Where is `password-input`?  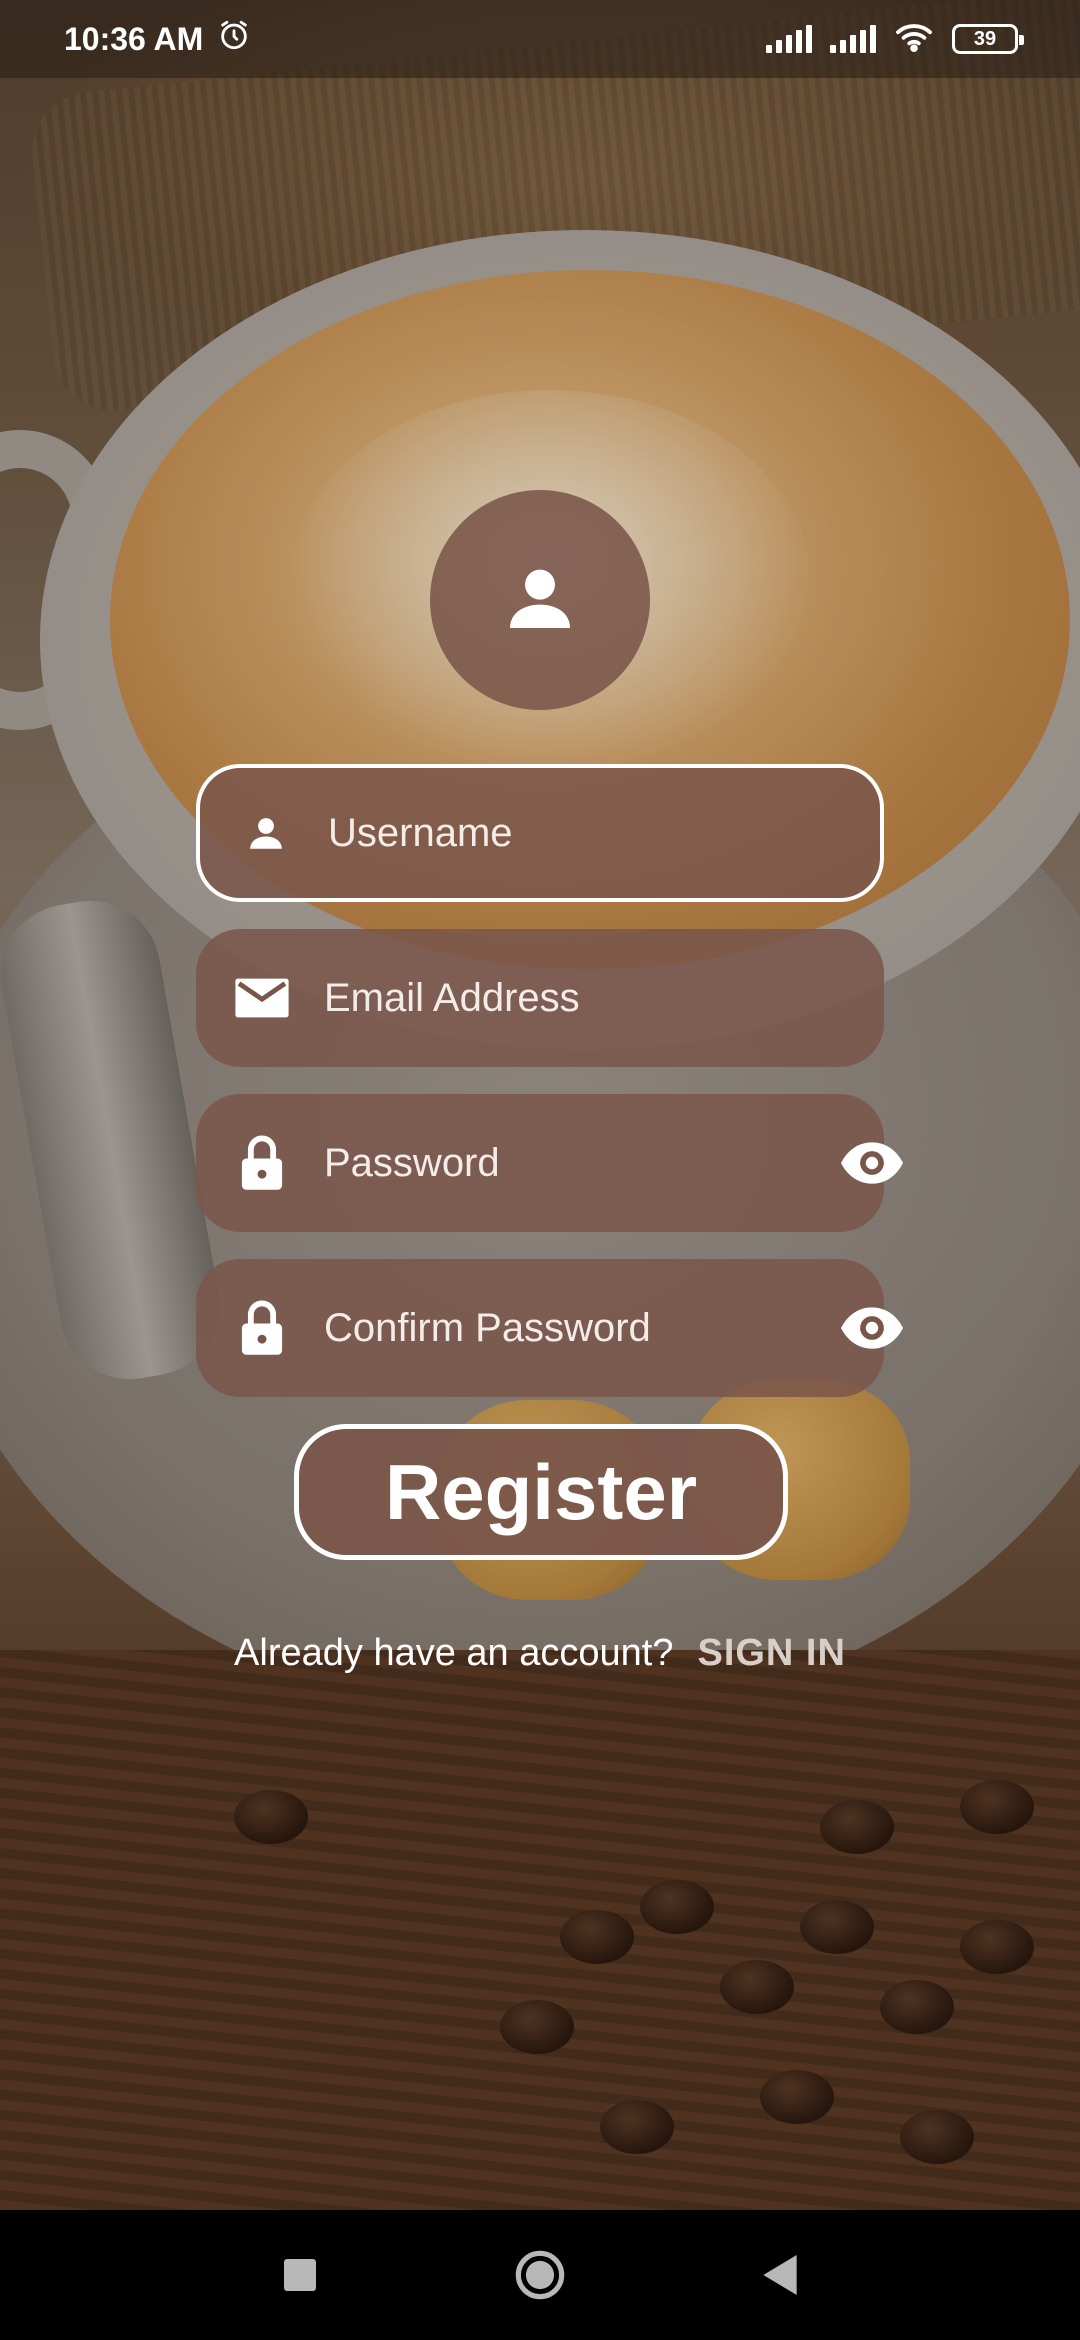
password-input is located at coordinates (565, 1163).